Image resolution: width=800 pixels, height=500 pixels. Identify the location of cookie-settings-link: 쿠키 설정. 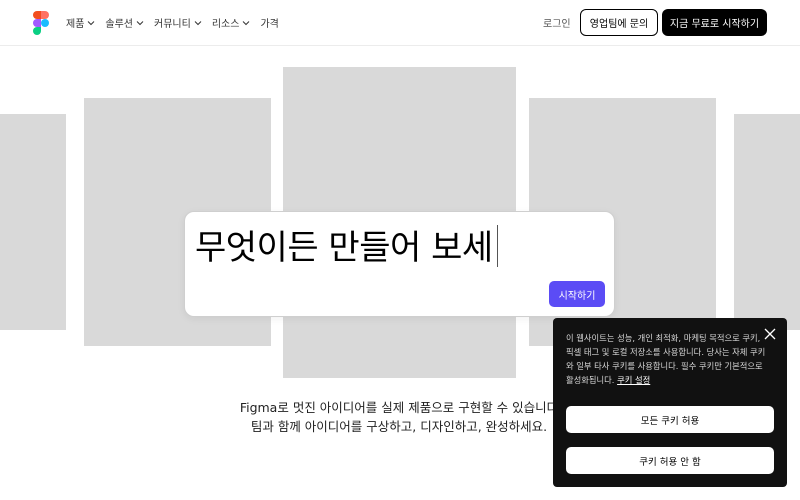
(633, 380).